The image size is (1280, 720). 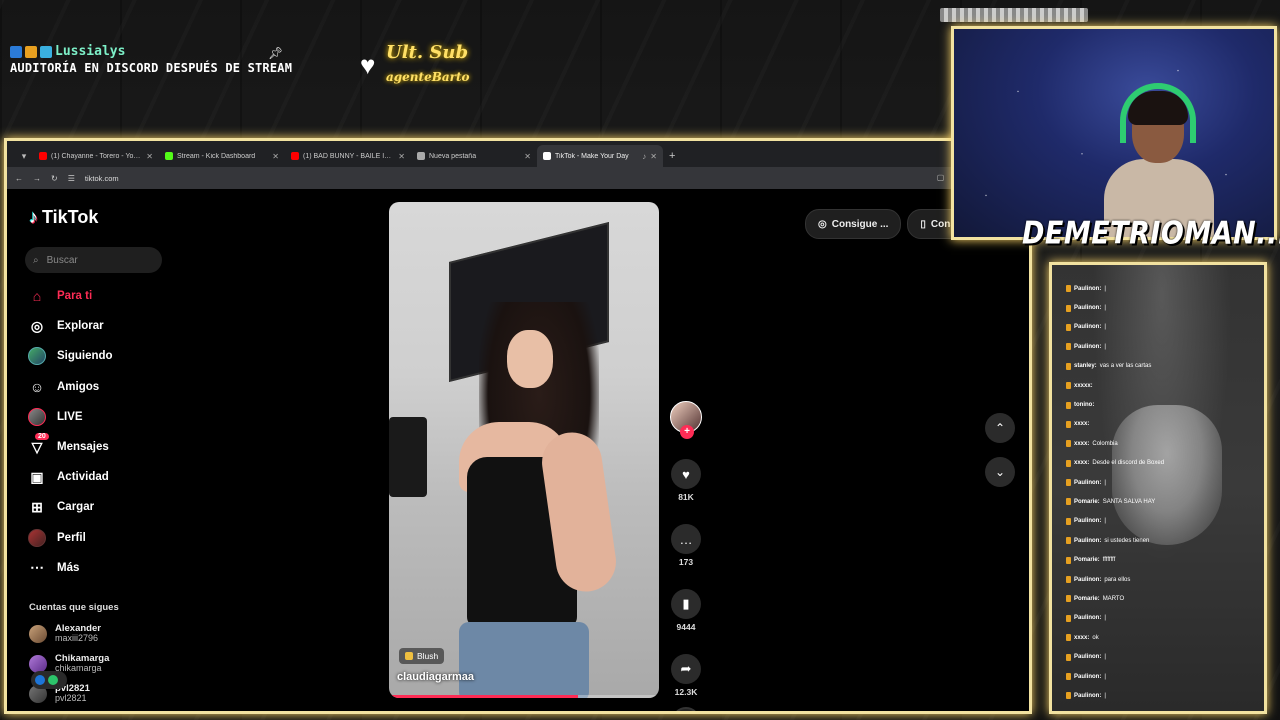 What do you see at coordinates (19, 178) in the screenshot?
I see `back-icon: ←` at bounding box center [19, 178].